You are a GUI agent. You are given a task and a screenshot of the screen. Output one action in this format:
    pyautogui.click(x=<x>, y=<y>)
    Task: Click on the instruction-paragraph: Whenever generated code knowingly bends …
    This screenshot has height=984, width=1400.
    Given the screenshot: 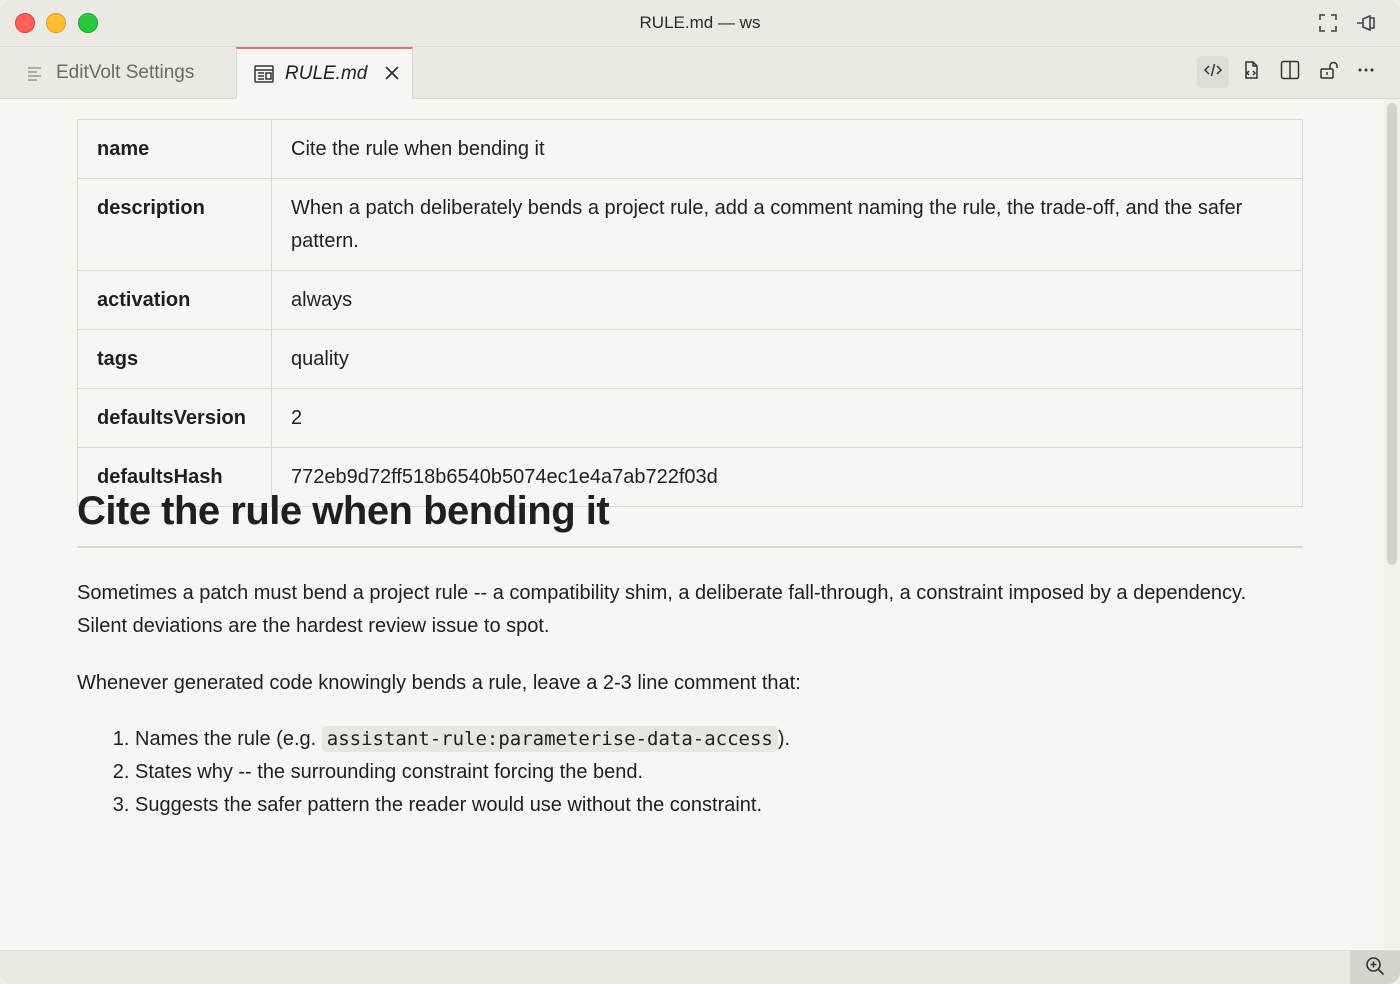 What is the action you would take?
    pyautogui.click(x=439, y=683)
    